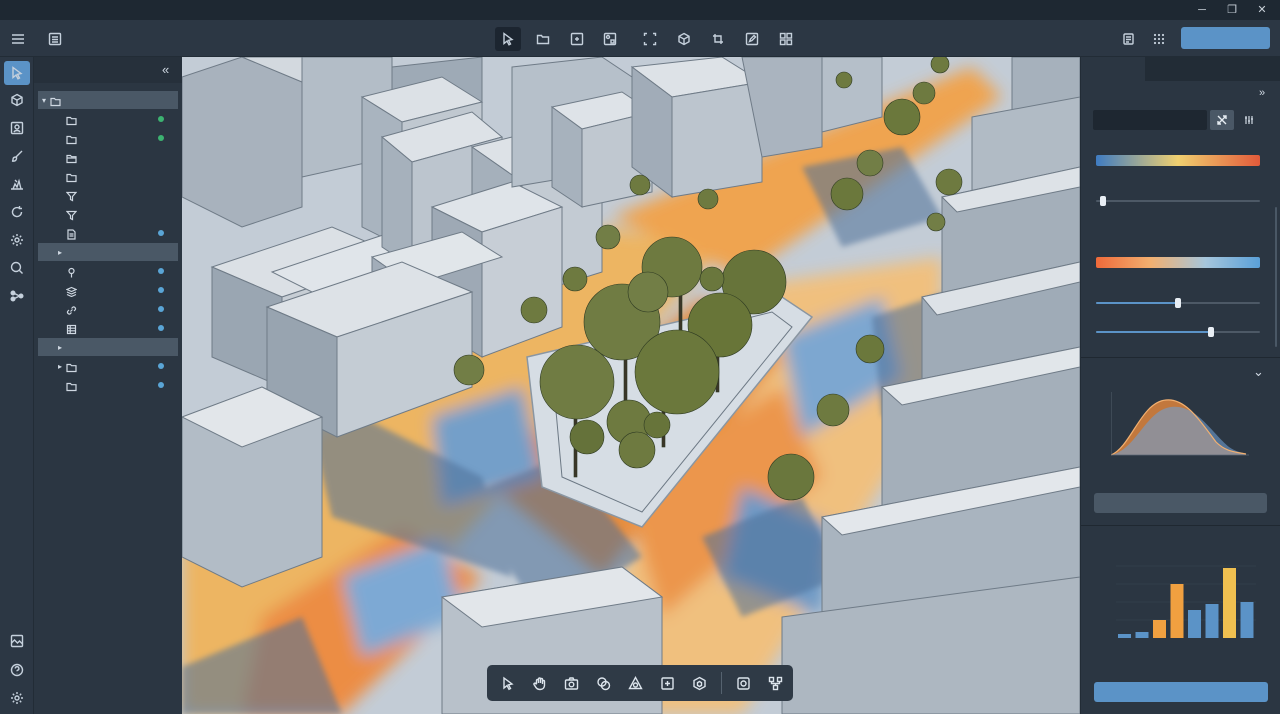  What do you see at coordinates (18, 39) in the screenshot?
I see `menu-button` at bounding box center [18, 39].